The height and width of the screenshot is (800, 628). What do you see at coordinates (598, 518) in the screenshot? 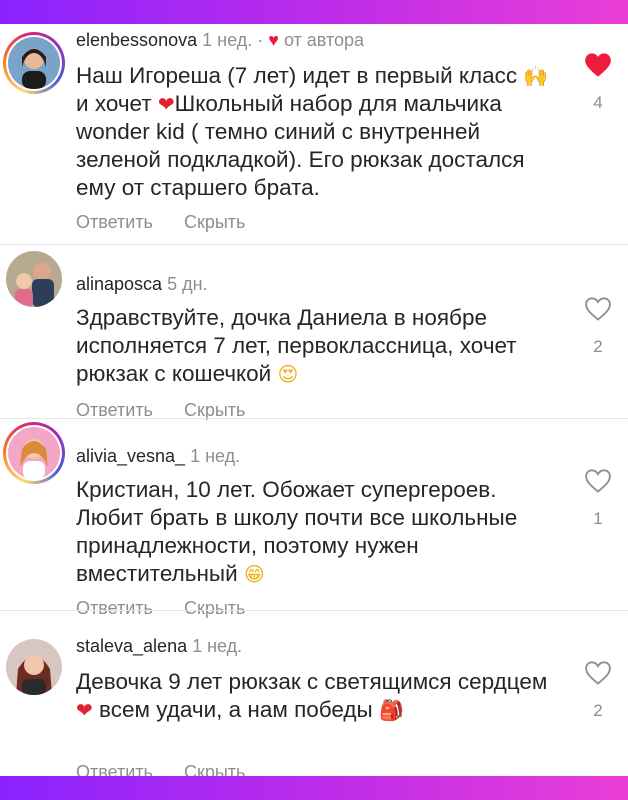
I see `like-count: 1` at bounding box center [598, 518].